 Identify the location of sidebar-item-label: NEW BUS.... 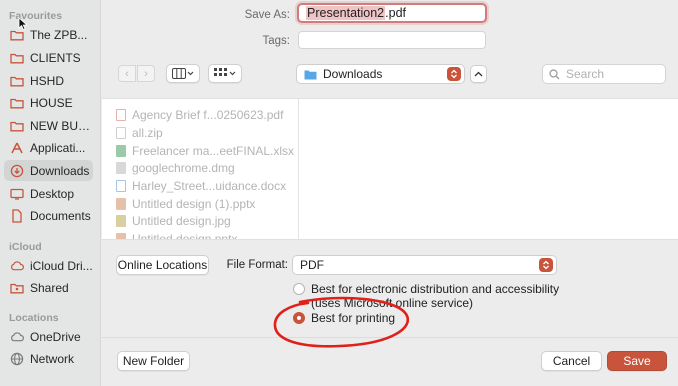
(61, 125).